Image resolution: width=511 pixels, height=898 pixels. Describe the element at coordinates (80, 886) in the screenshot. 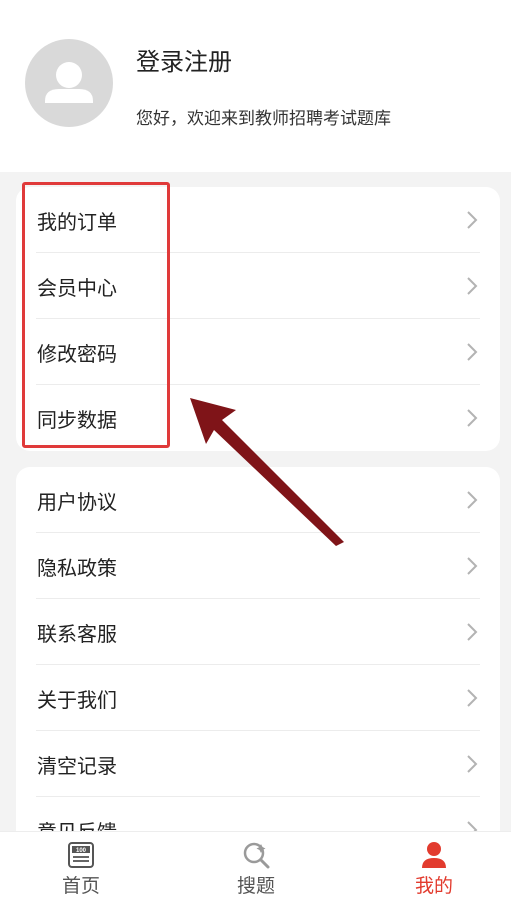

I see `tab-label: 首页` at that location.